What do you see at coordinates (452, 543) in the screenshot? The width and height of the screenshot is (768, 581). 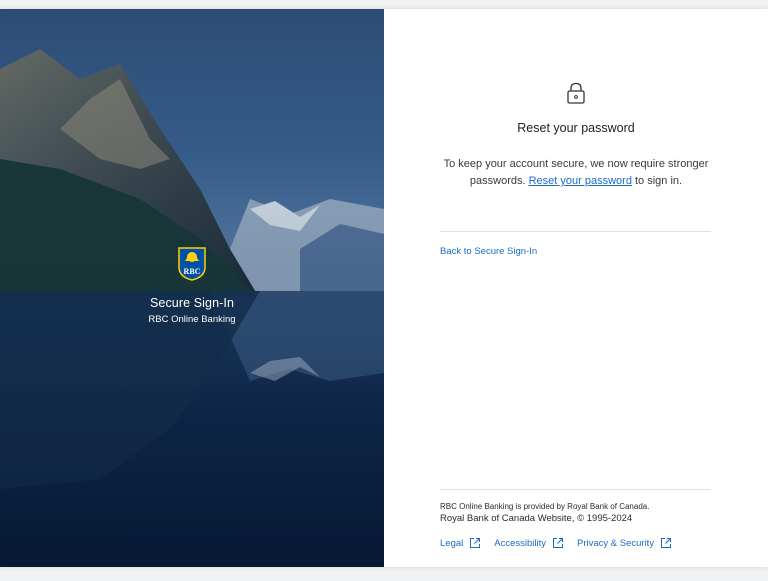 I see `legal-link-label: Legal` at bounding box center [452, 543].